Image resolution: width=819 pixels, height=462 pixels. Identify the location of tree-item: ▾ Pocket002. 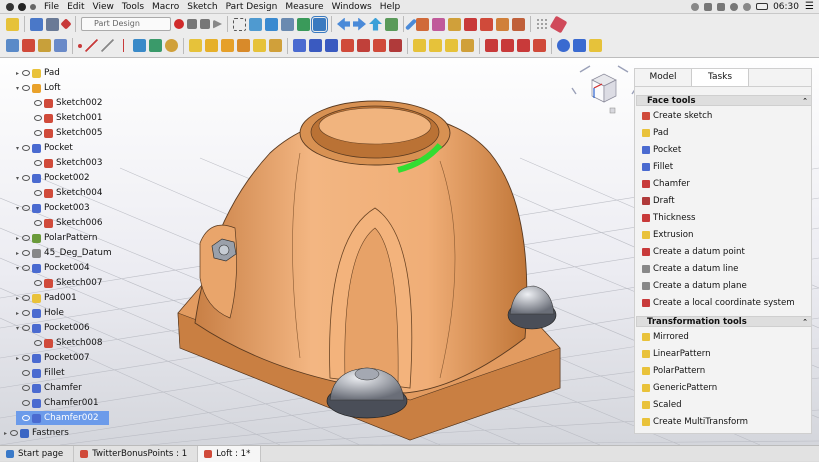
(53, 178).